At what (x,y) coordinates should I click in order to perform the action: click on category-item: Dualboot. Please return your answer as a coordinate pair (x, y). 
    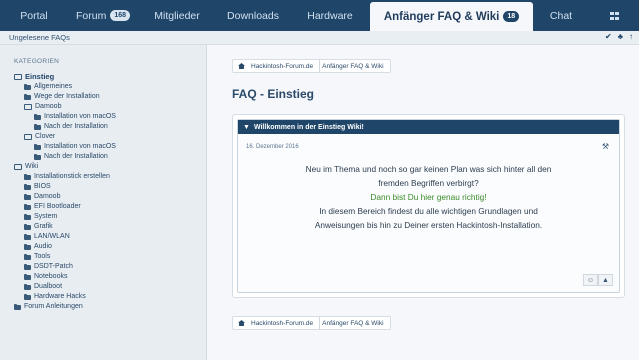
    Looking at the image, I should click on (43, 287).